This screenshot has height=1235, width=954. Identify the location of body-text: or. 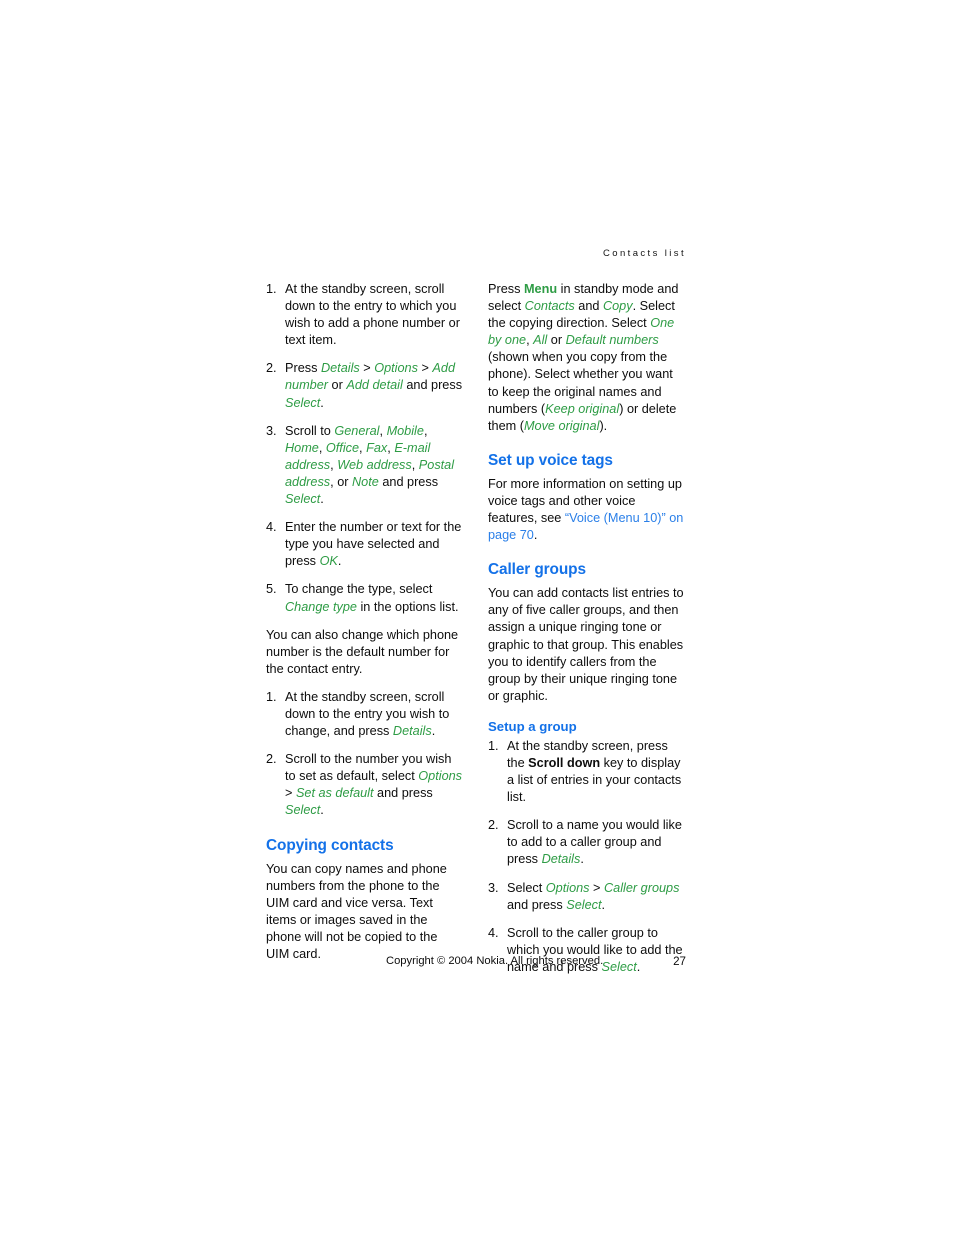
(556, 340).